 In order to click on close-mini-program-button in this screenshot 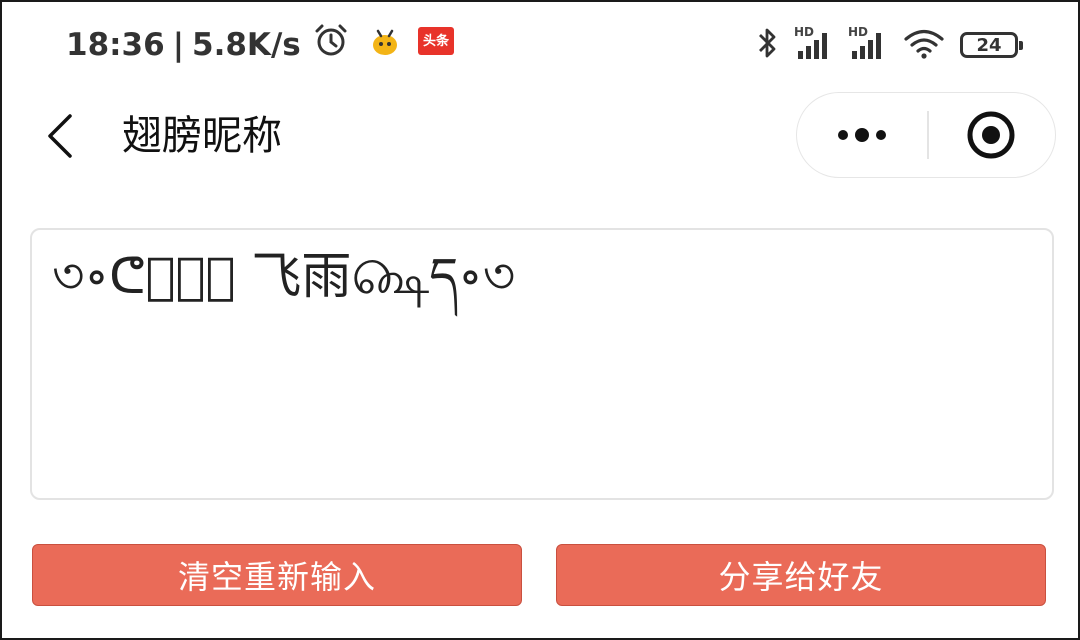, I will do `click(992, 135)`.